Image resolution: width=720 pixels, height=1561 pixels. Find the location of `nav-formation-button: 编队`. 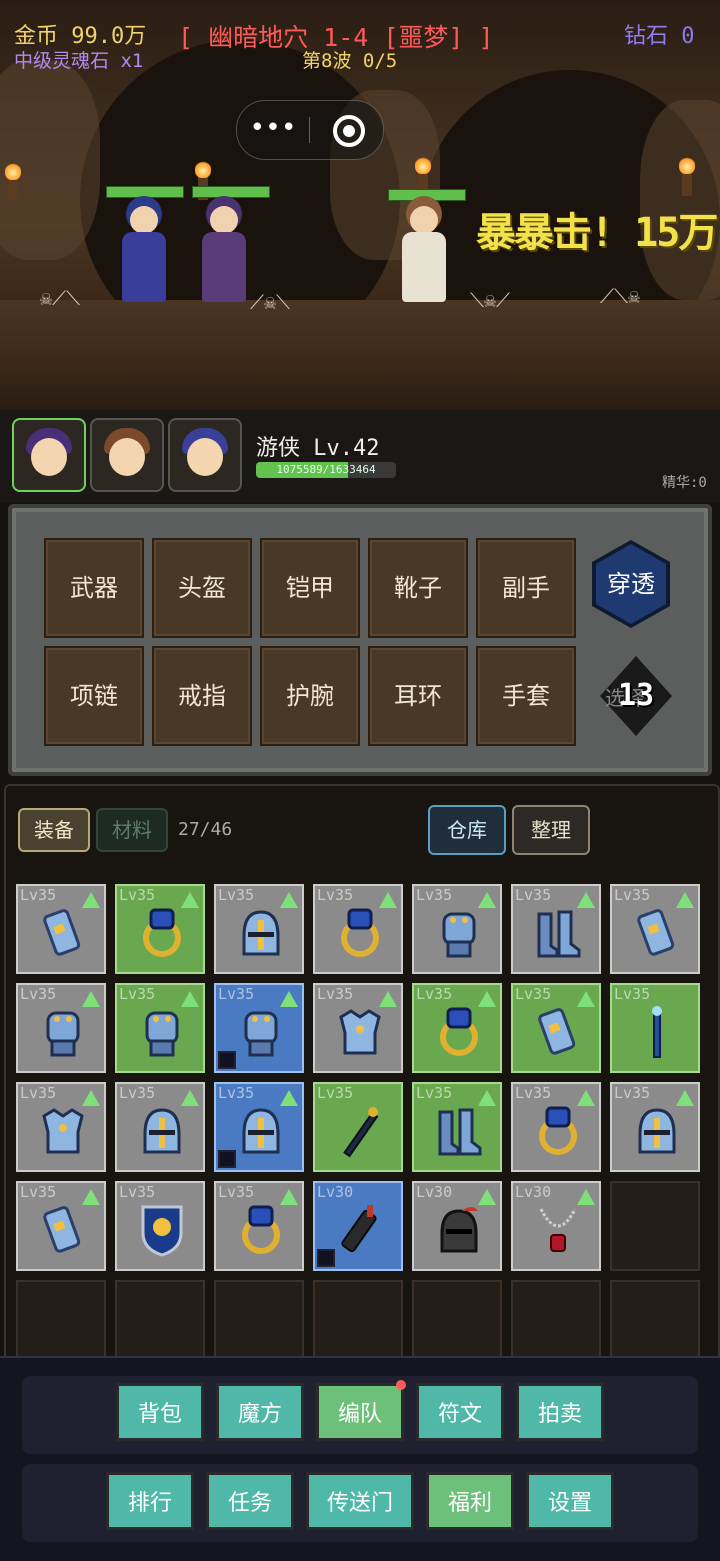

nav-formation-button: 编队 is located at coordinates (360, 1412).